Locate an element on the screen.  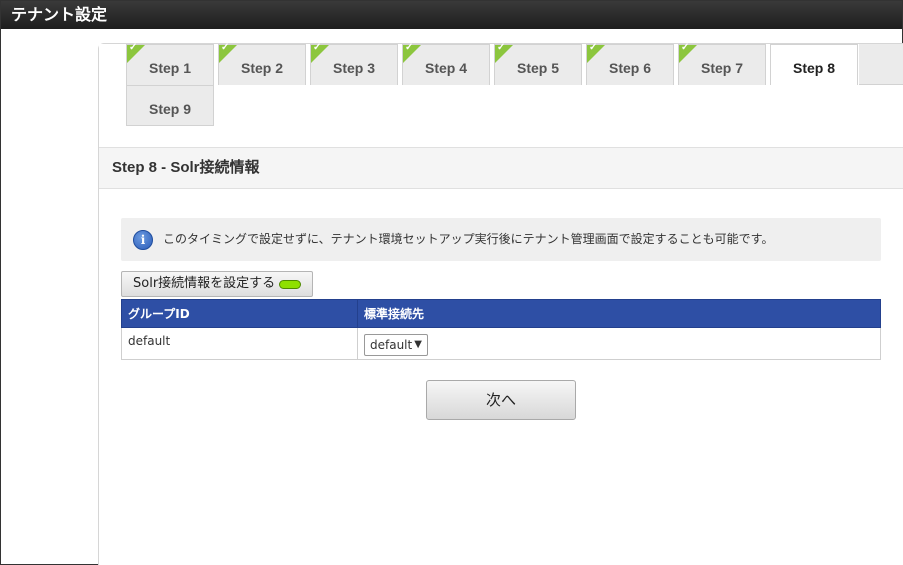
set-solr-connection-button: Solr接続情報を設定する is located at coordinates (217, 284).